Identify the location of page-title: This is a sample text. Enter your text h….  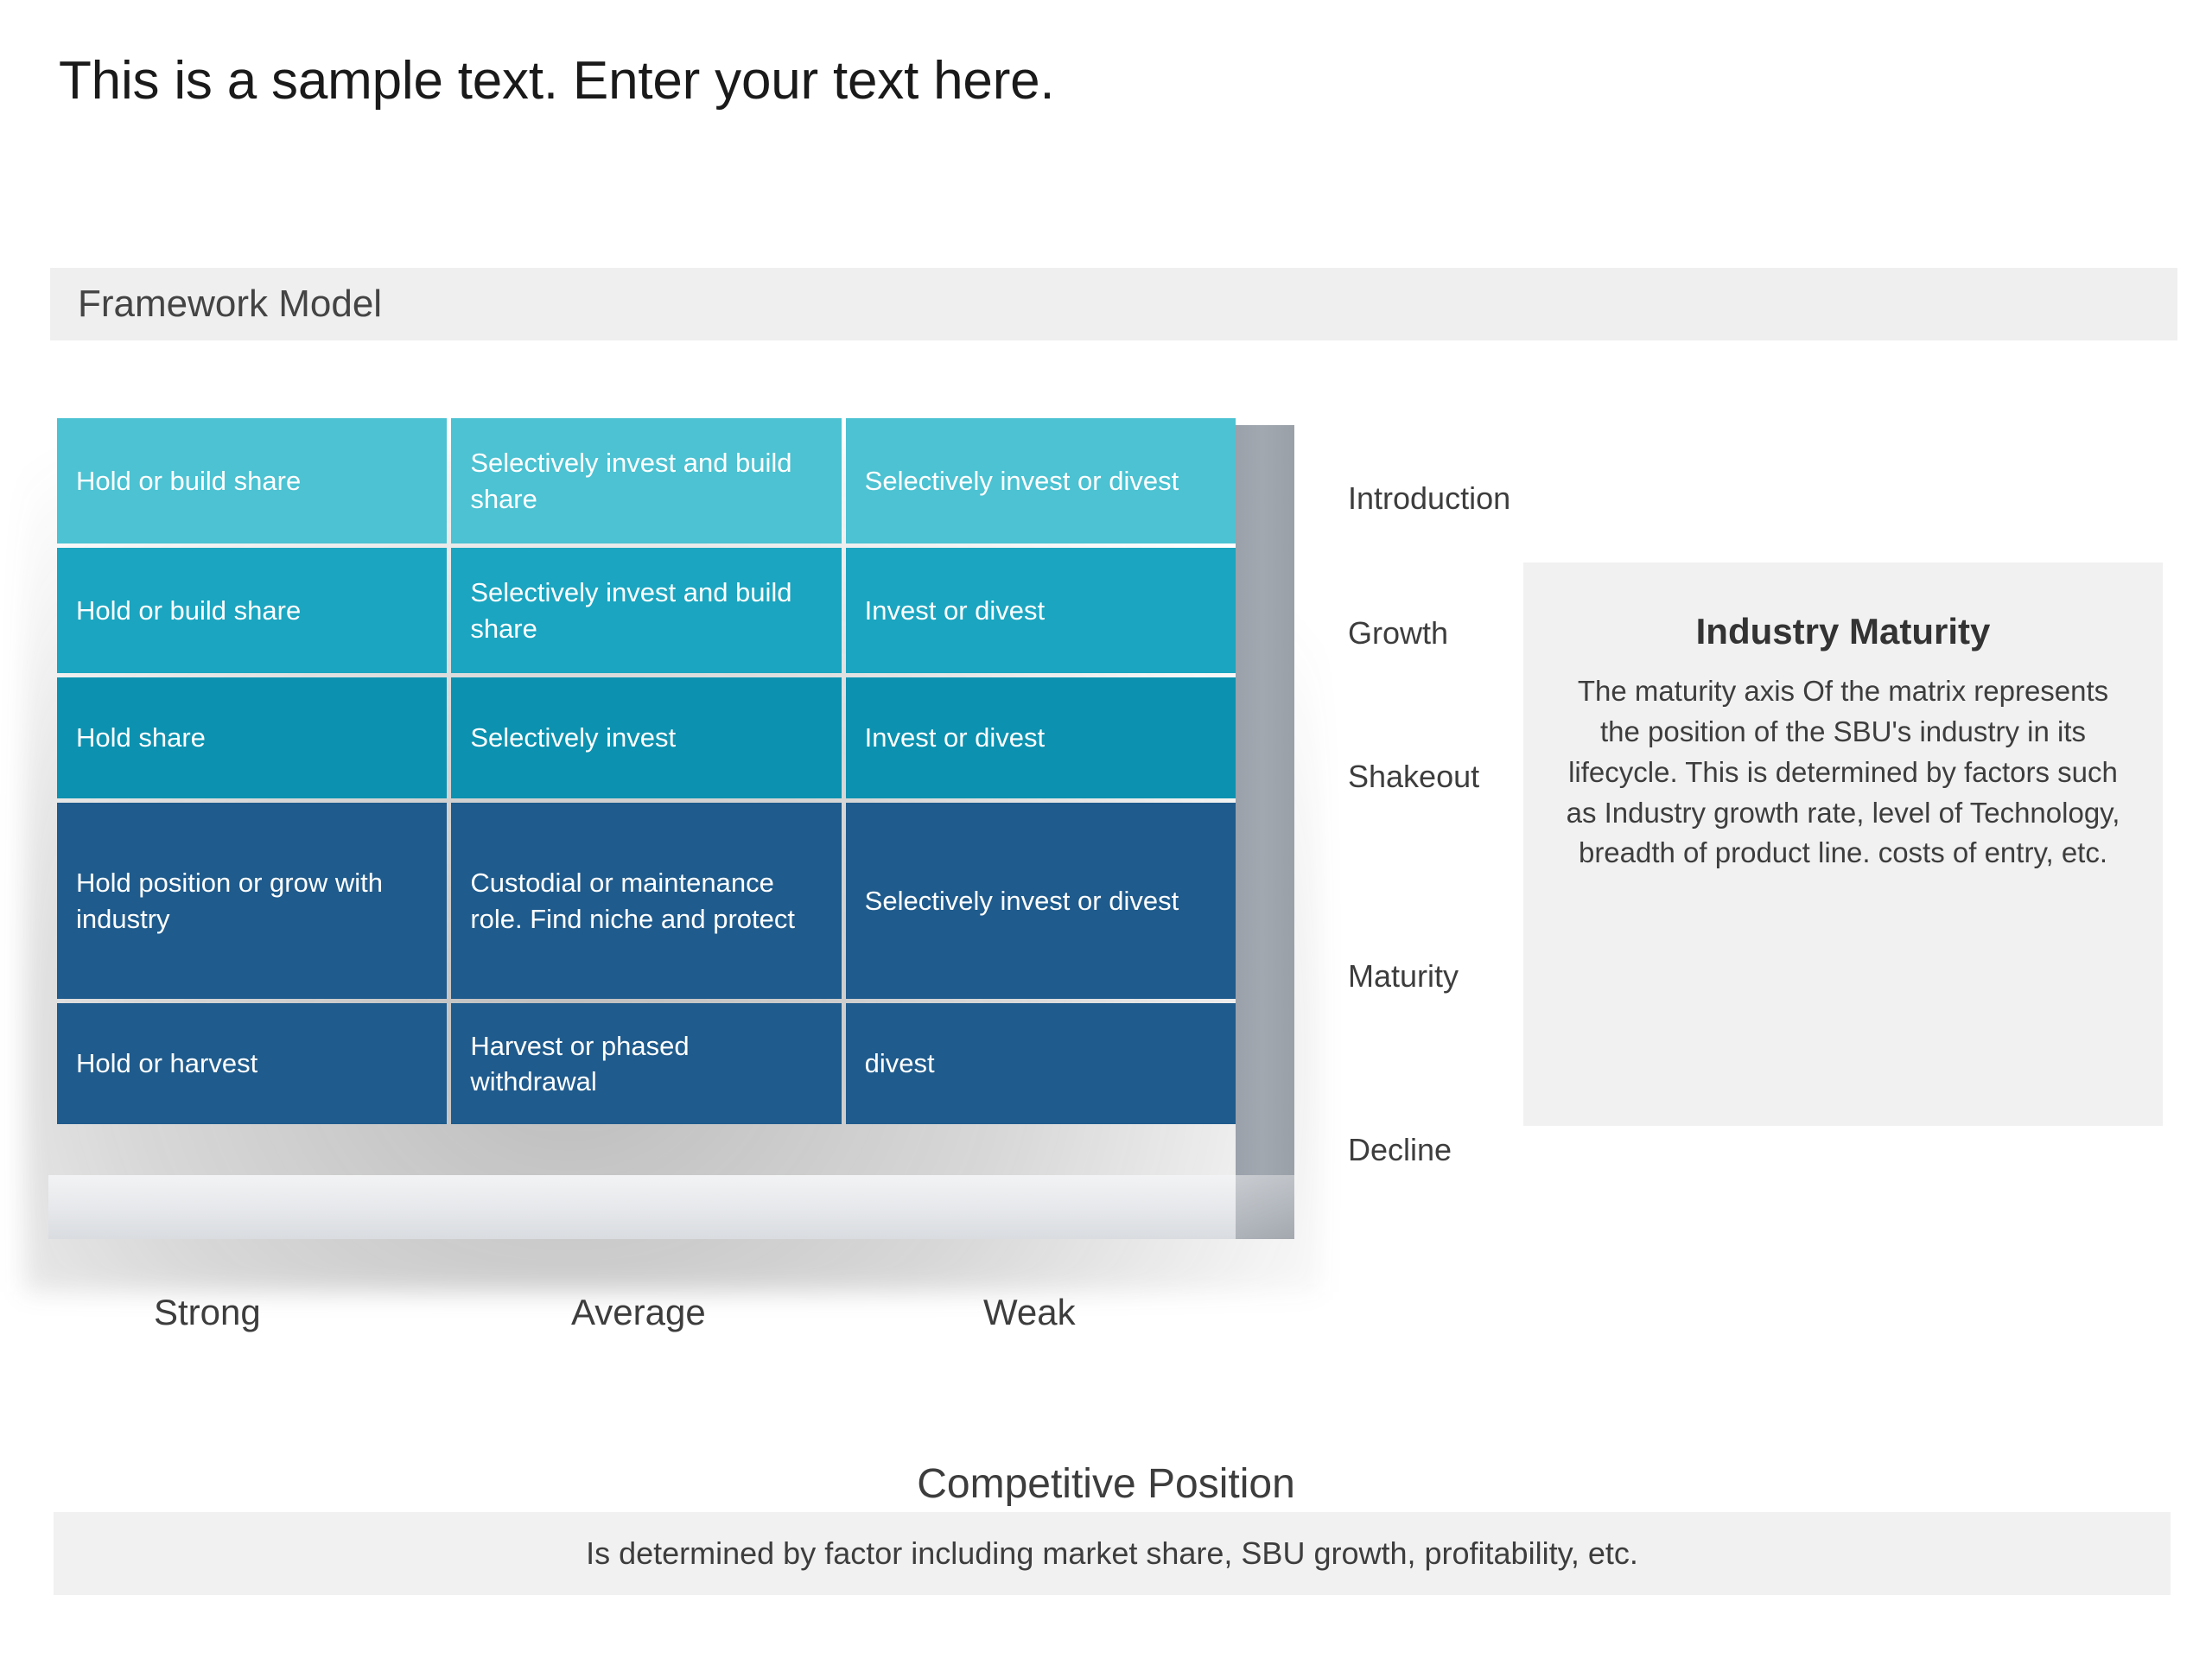
(557, 81).